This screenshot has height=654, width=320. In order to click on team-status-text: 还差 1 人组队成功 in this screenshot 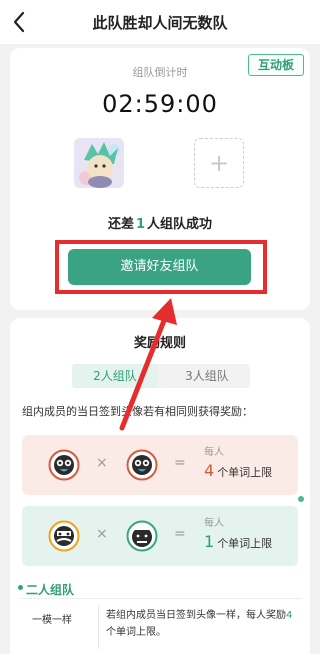, I will do `click(160, 222)`.